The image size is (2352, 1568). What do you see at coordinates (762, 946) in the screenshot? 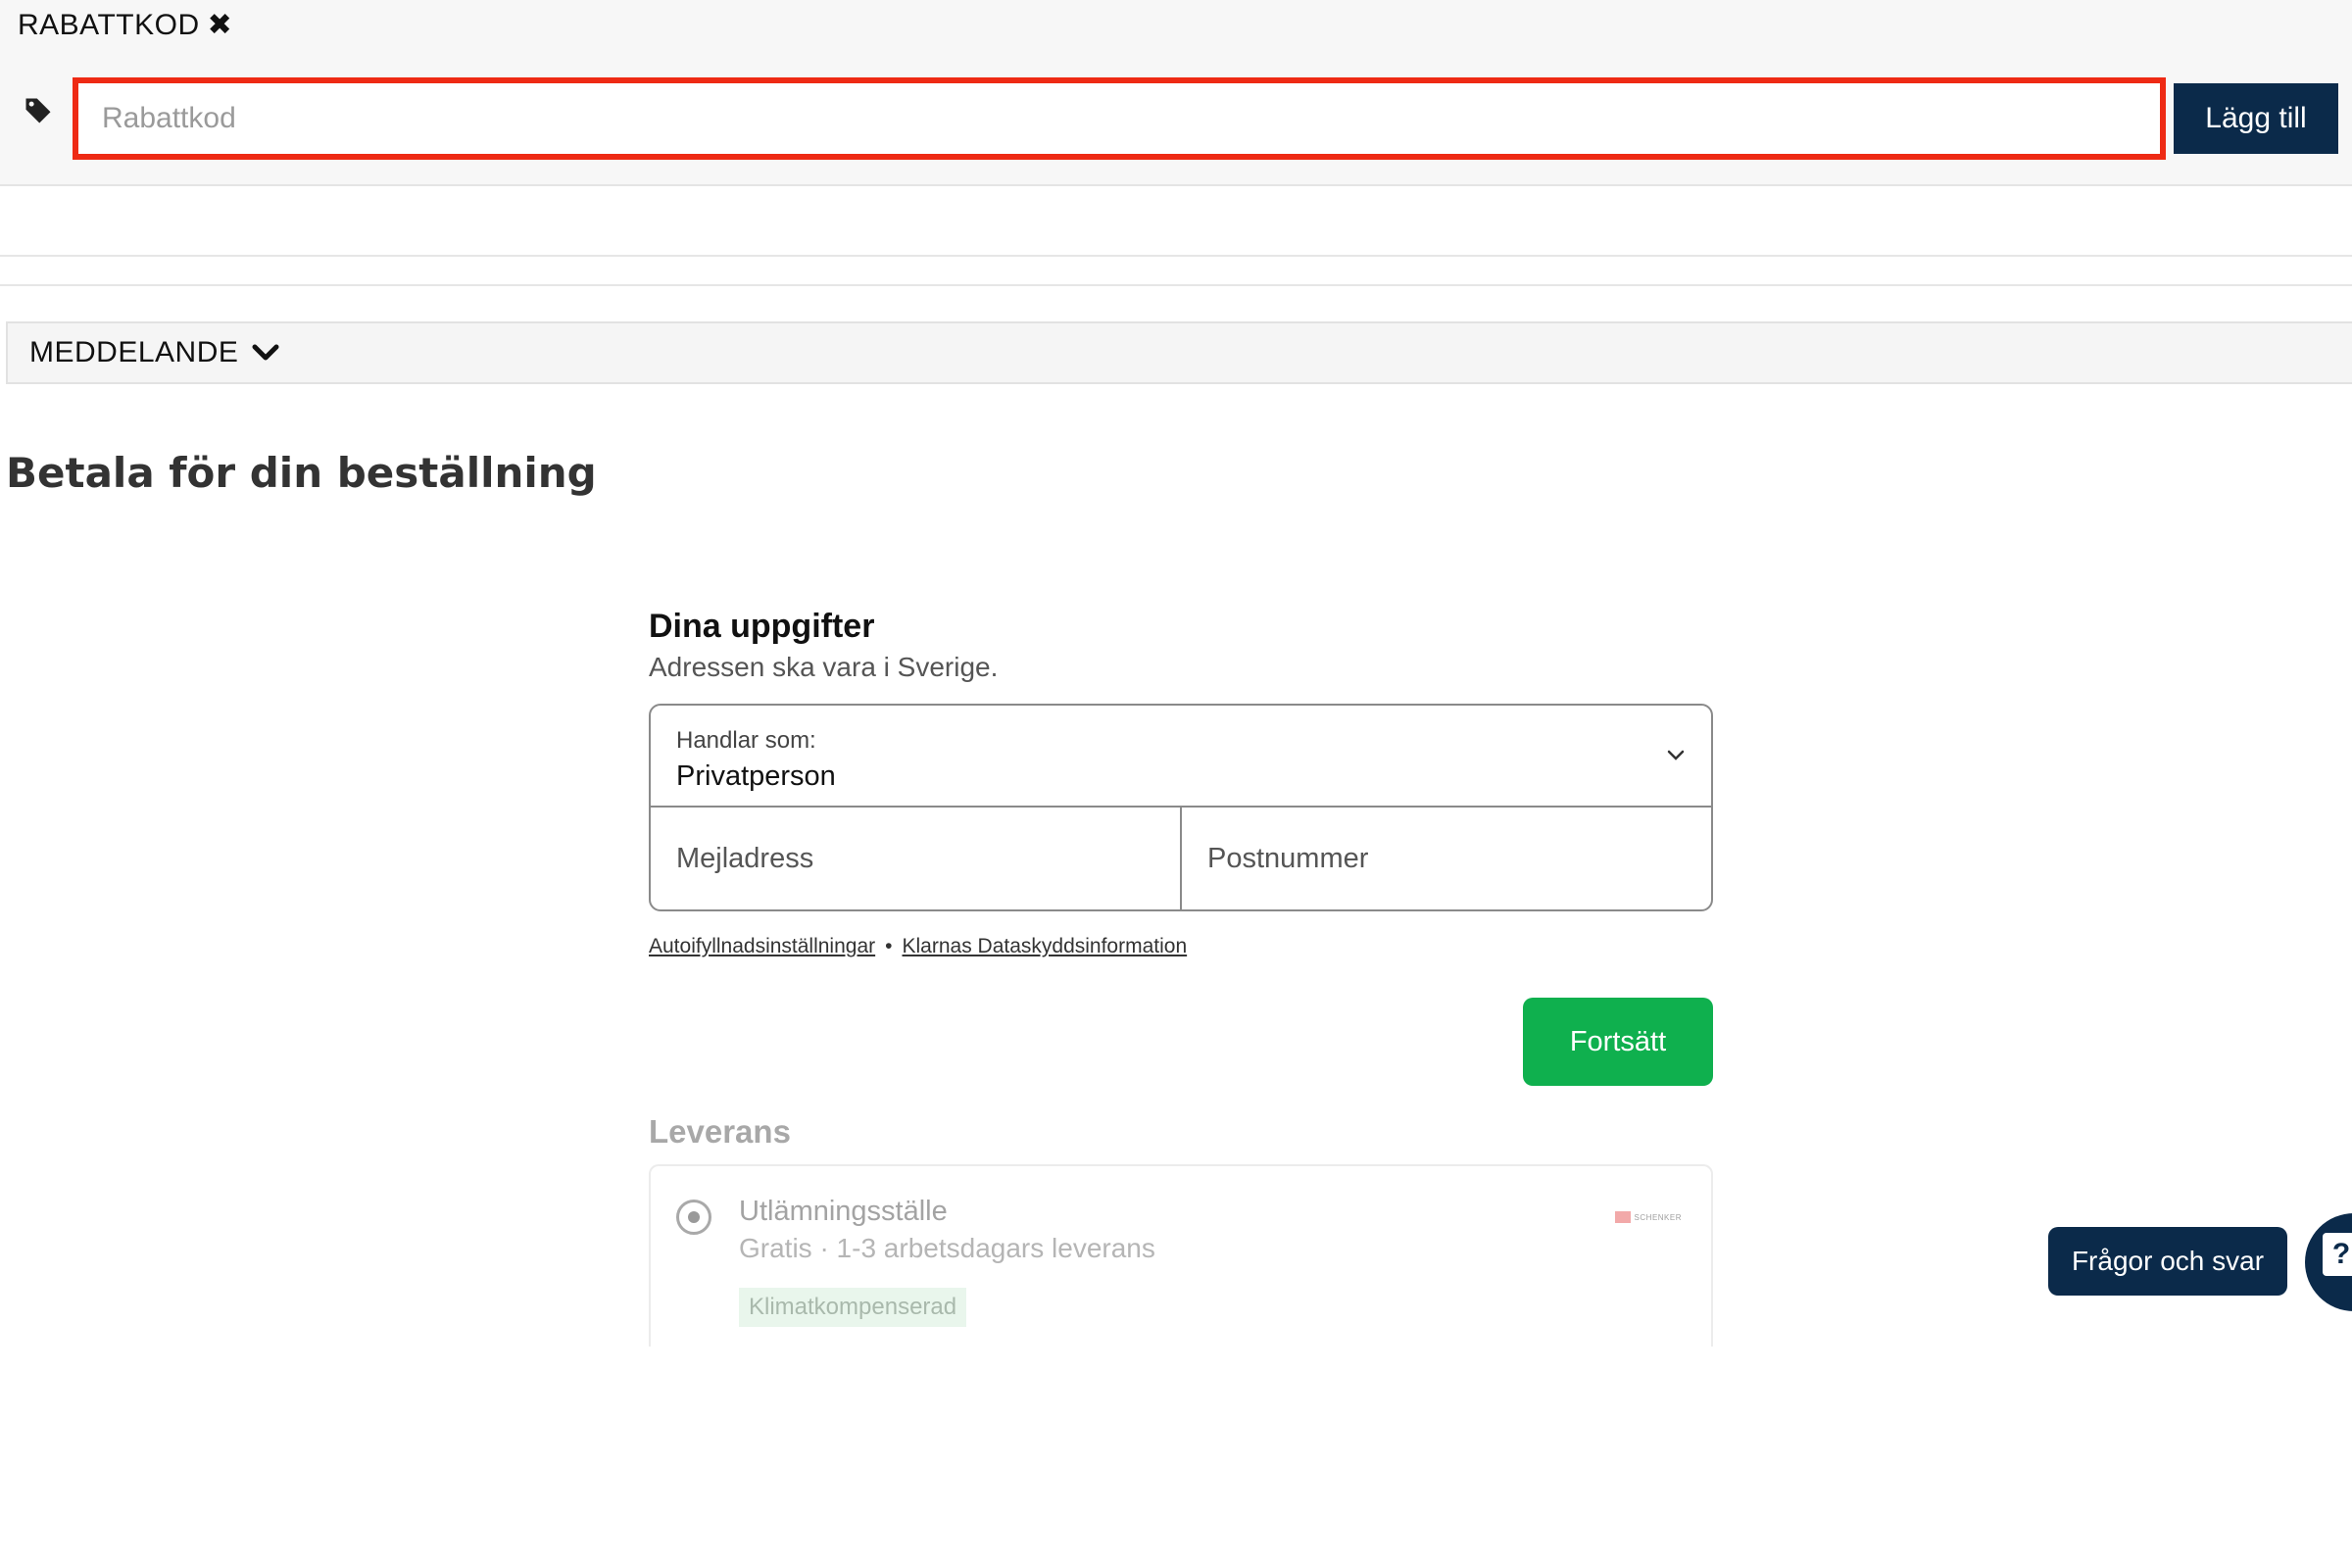
I see `autofill-settings-link: Autoifyllnadsinställningar` at bounding box center [762, 946].